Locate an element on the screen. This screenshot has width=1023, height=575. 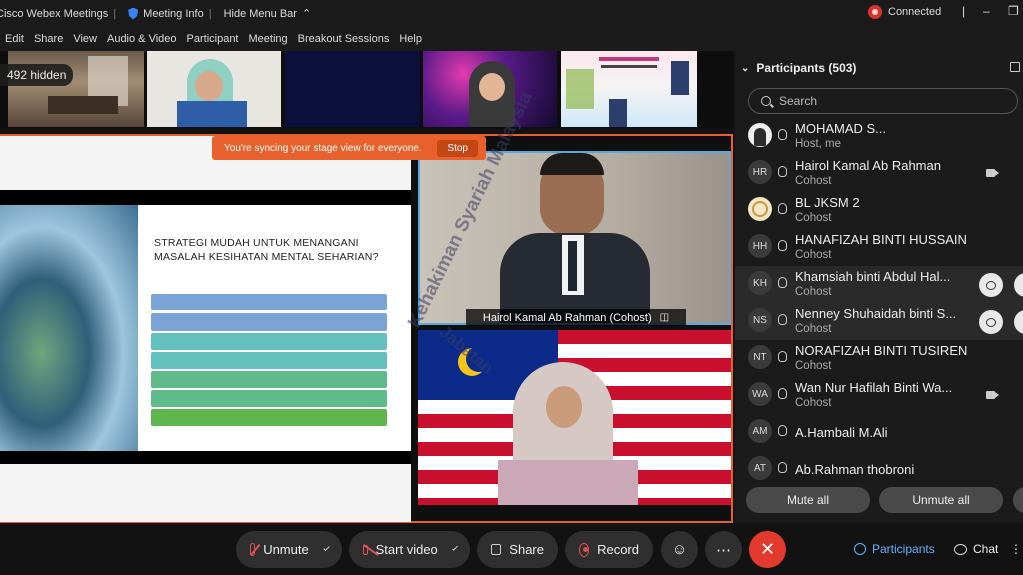
participant-row: NS Nenney Shuhaidah binti S... Cohost is located at coordinates (879, 321).